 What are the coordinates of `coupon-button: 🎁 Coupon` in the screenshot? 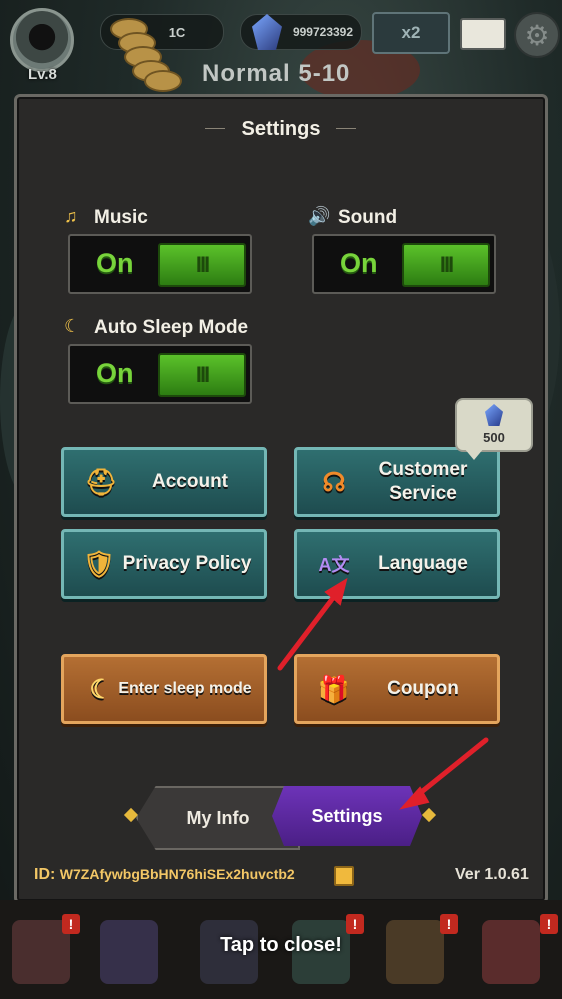 It's located at (397, 689).